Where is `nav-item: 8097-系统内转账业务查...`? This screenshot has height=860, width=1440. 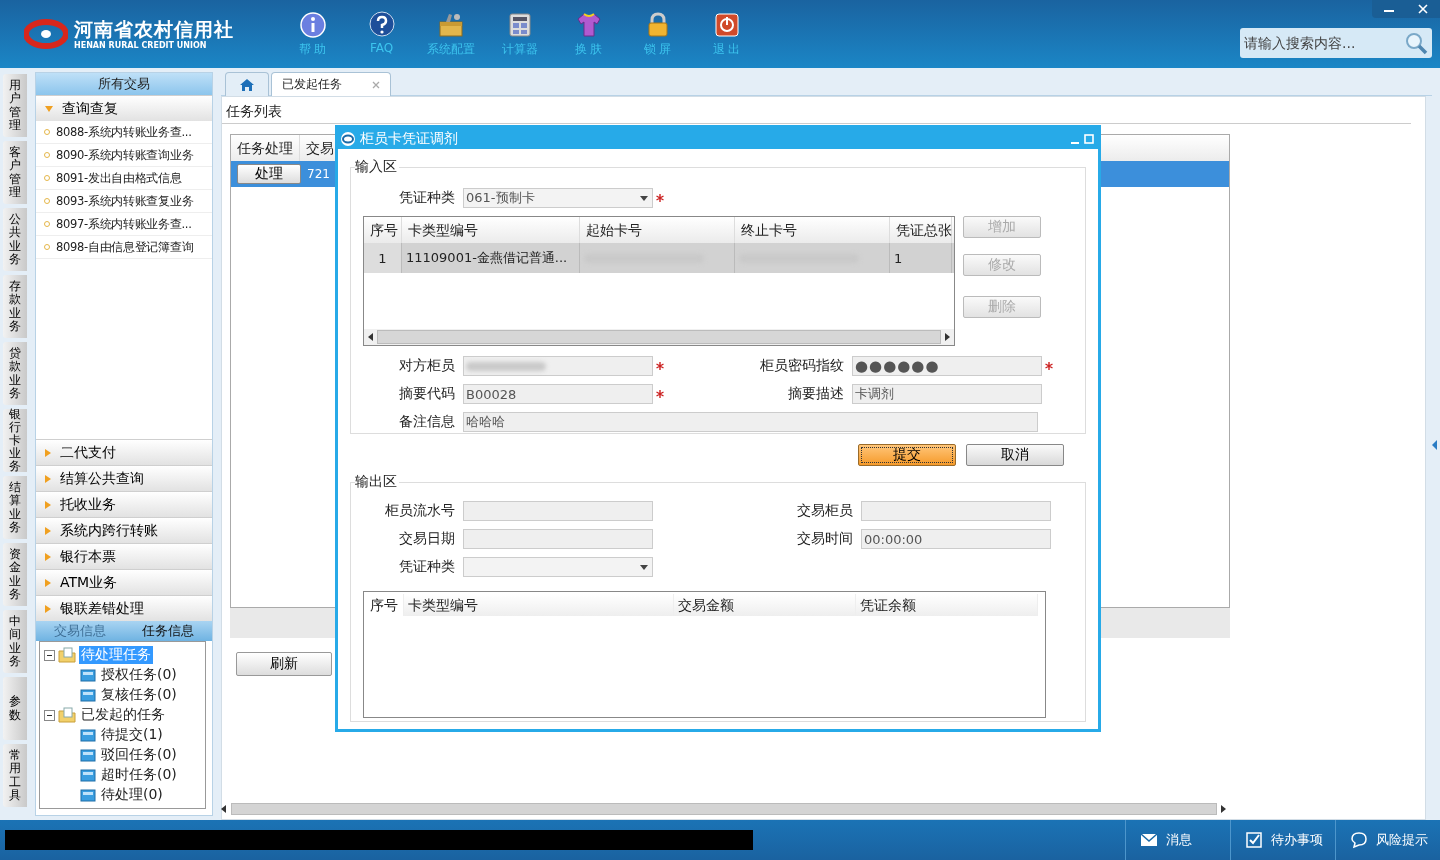 nav-item: 8097-系统内转账业务查... is located at coordinates (124, 224).